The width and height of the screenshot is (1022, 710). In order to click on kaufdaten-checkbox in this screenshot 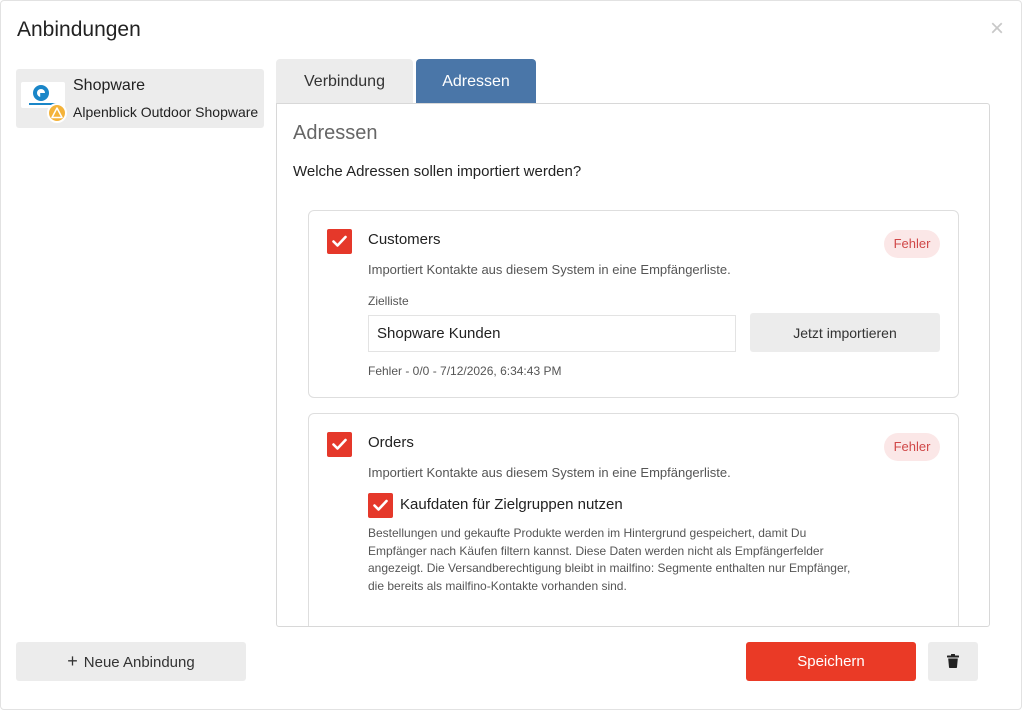, I will do `click(380, 505)`.